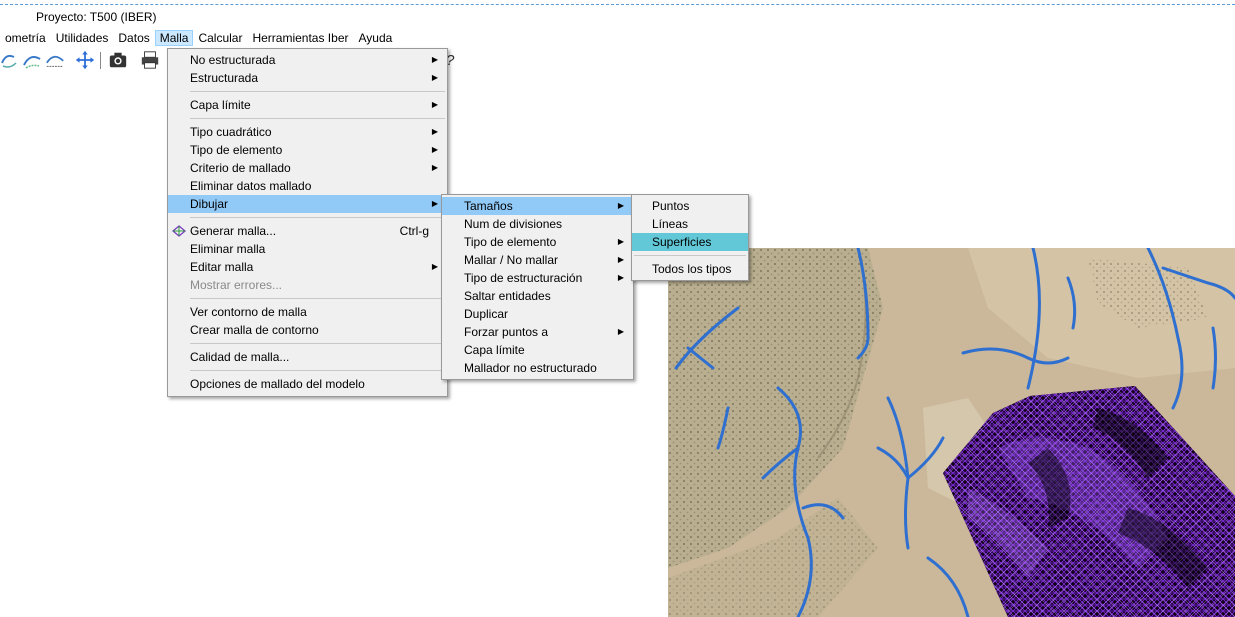 This screenshot has height=617, width=1235. I want to click on menu-item-tamanos: Tamaños ▶, so click(537, 206).